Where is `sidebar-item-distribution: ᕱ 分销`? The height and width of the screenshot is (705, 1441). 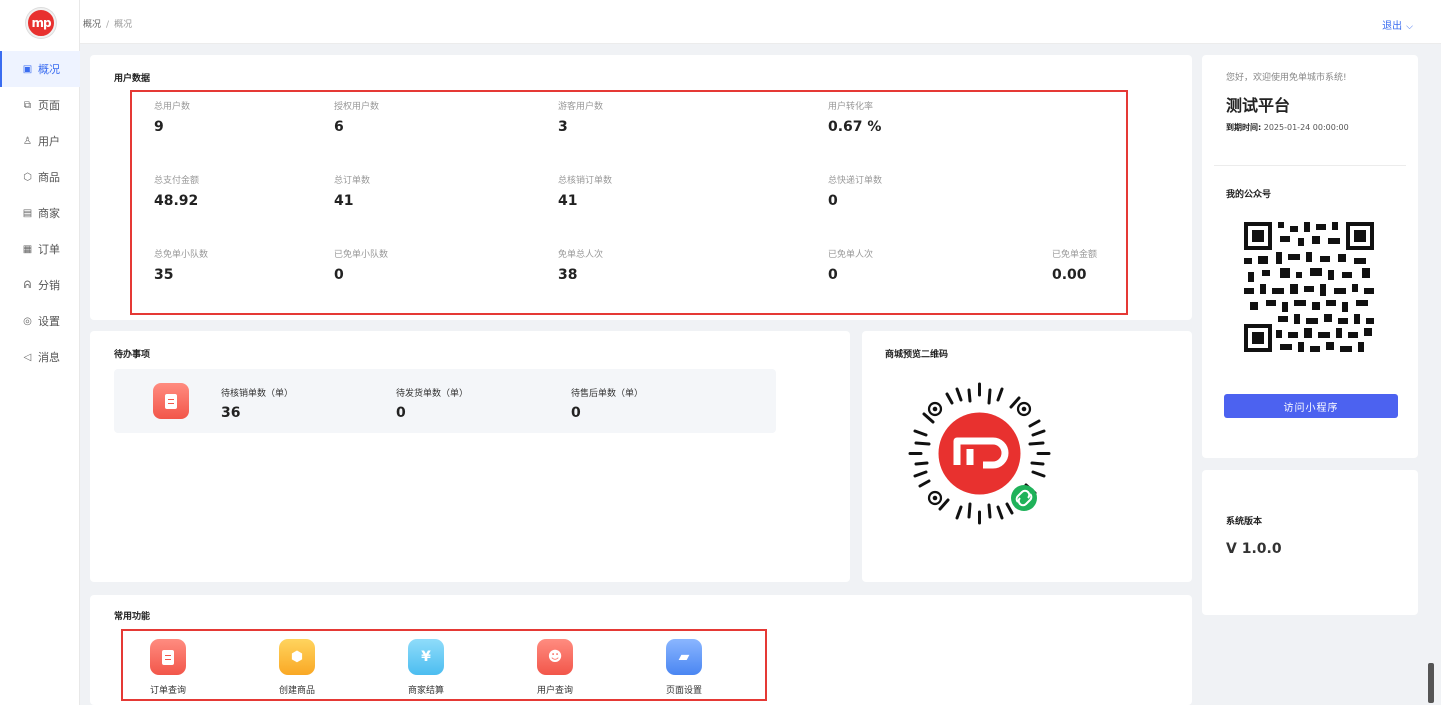
sidebar-item-distribution: ᕱ 分销 is located at coordinates (40, 285).